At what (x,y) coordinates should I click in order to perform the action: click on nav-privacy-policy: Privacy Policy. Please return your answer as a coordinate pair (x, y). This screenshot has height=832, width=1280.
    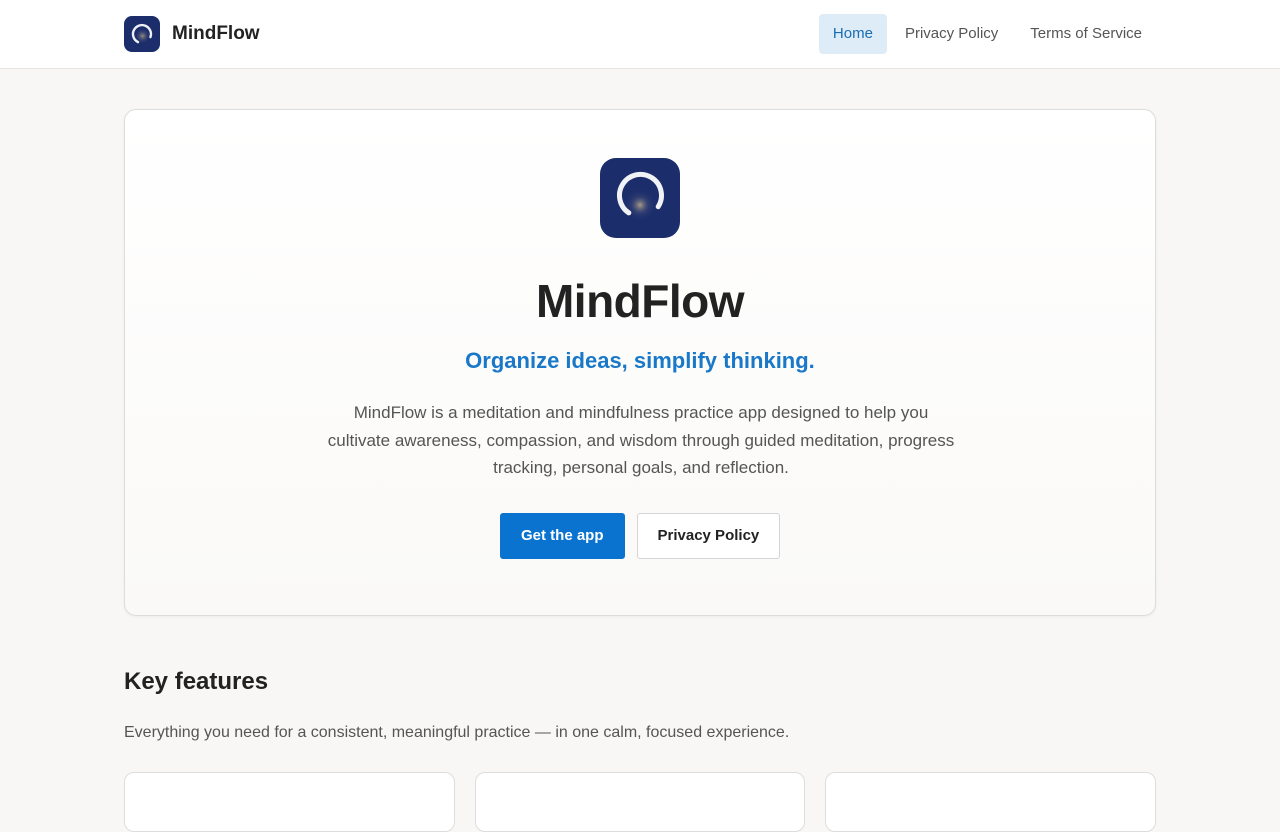
    Looking at the image, I should click on (951, 34).